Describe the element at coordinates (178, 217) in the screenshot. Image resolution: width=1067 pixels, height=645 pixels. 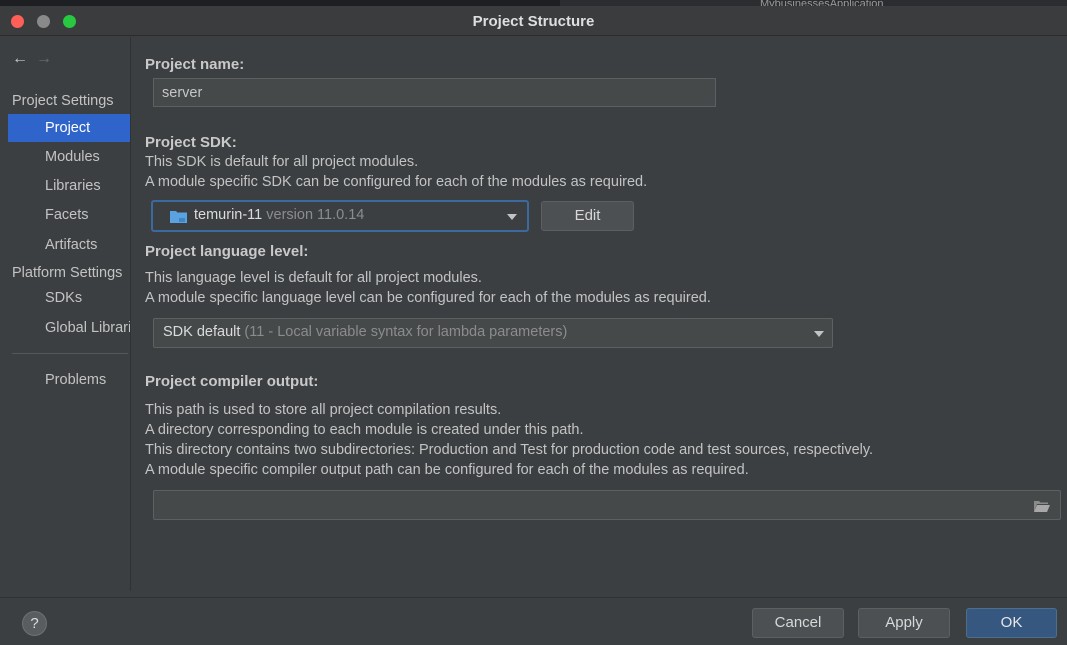
I see `sdk-folder-icon` at that location.